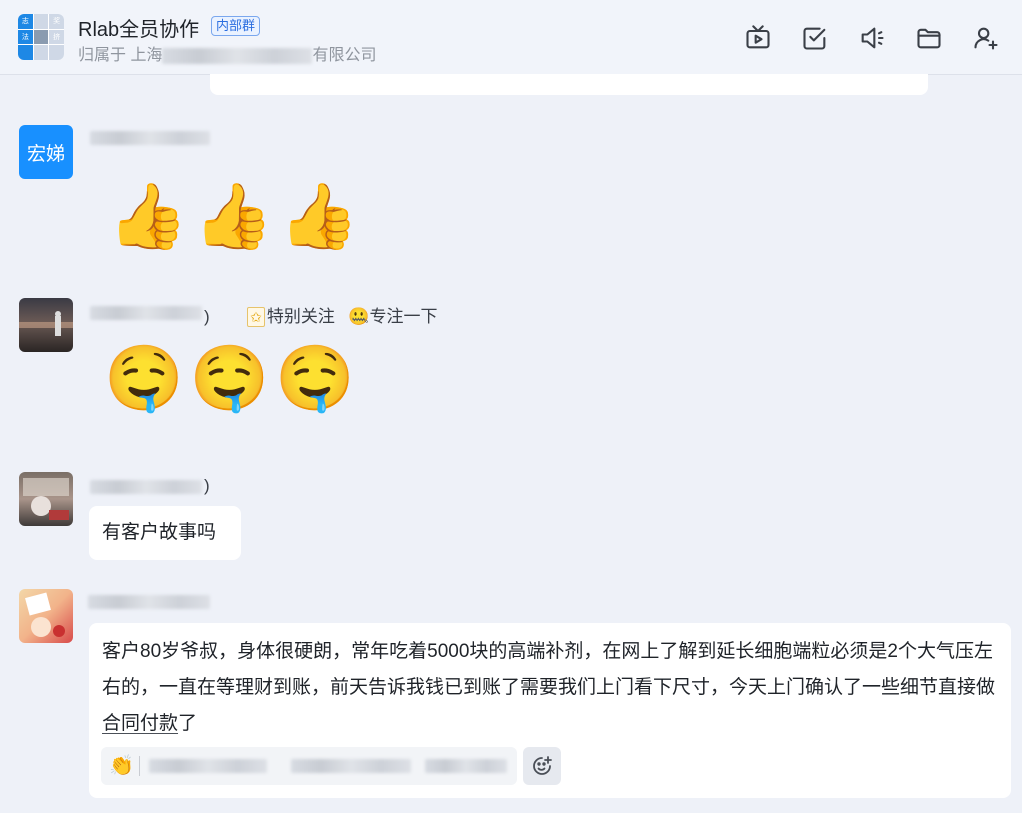 The height and width of the screenshot is (813, 1022). What do you see at coordinates (300, 316) in the screenshot?
I see `special-attention-label: 特别关注` at bounding box center [300, 316].